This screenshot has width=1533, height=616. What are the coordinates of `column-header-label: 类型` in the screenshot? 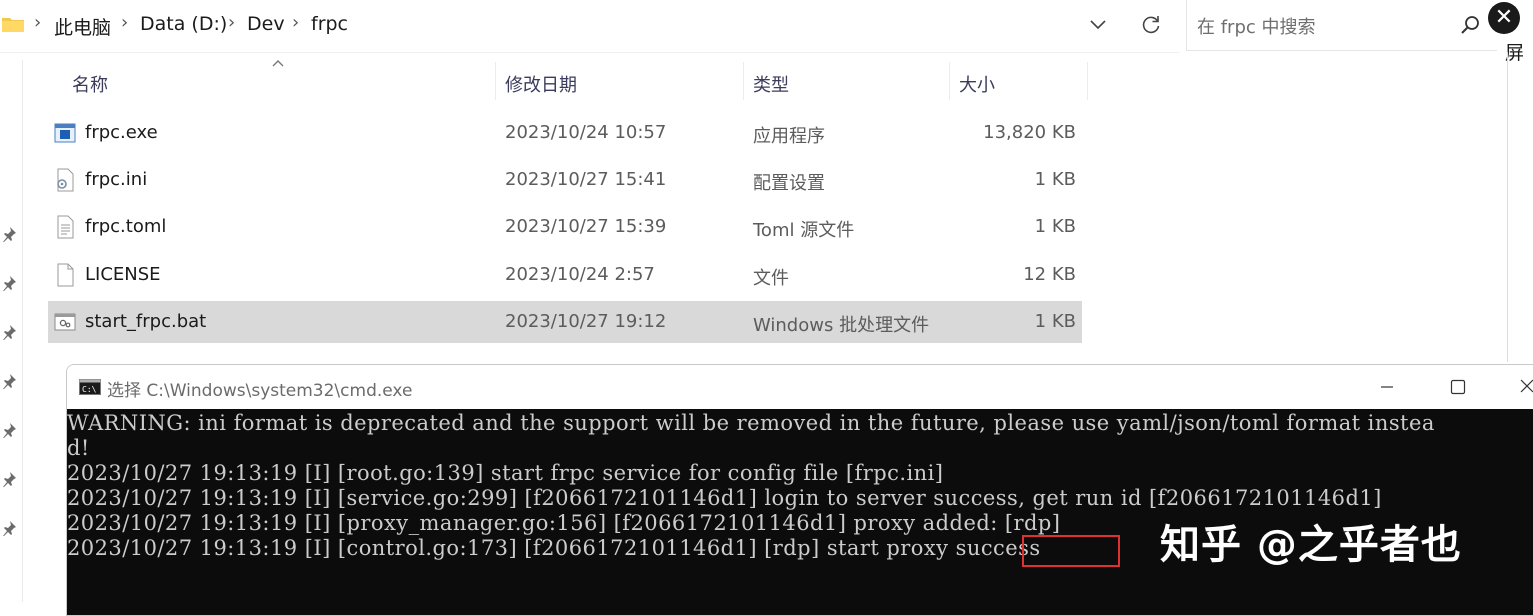 It's located at (771, 85).